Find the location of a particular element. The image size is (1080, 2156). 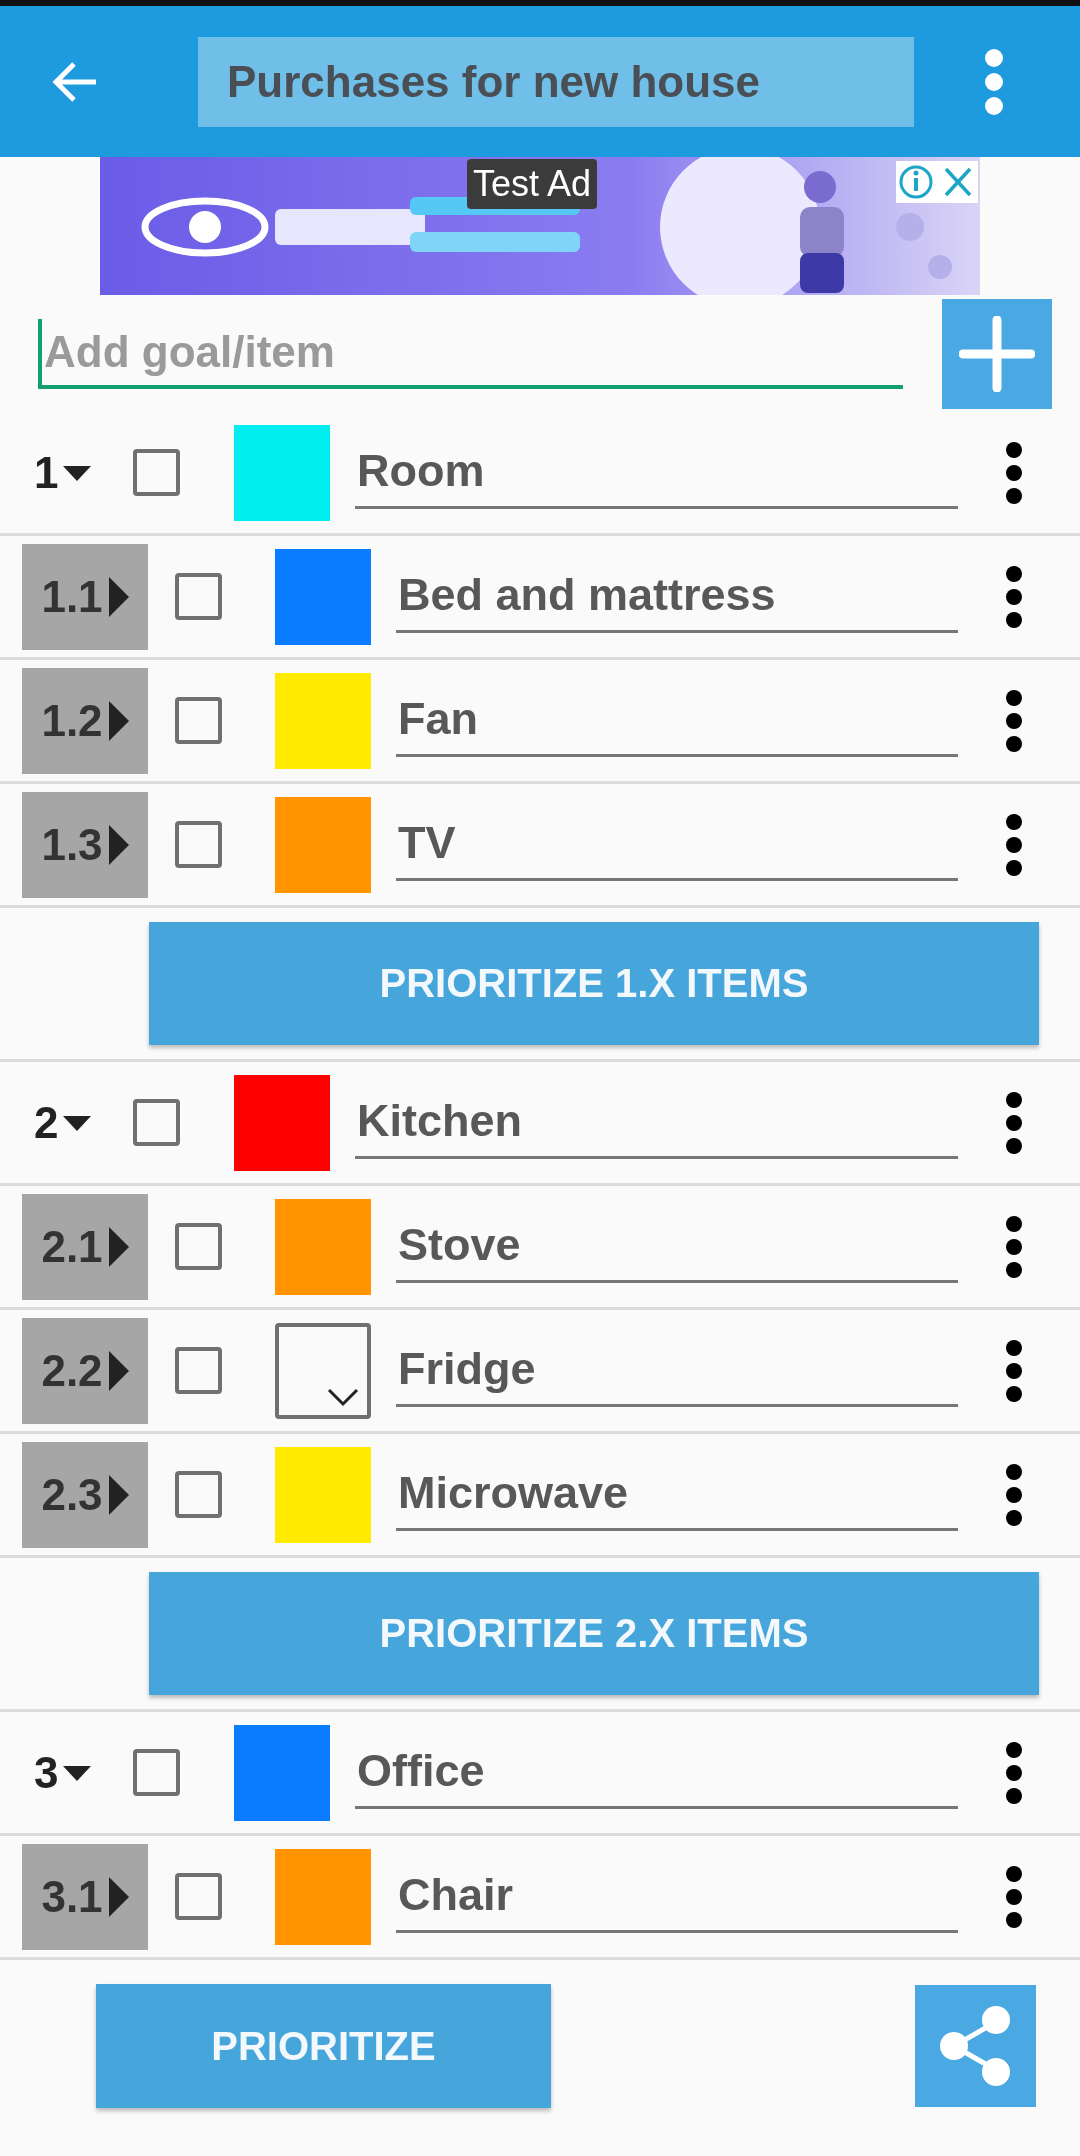

title-field: Purchases for new house is located at coordinates (556, 81).